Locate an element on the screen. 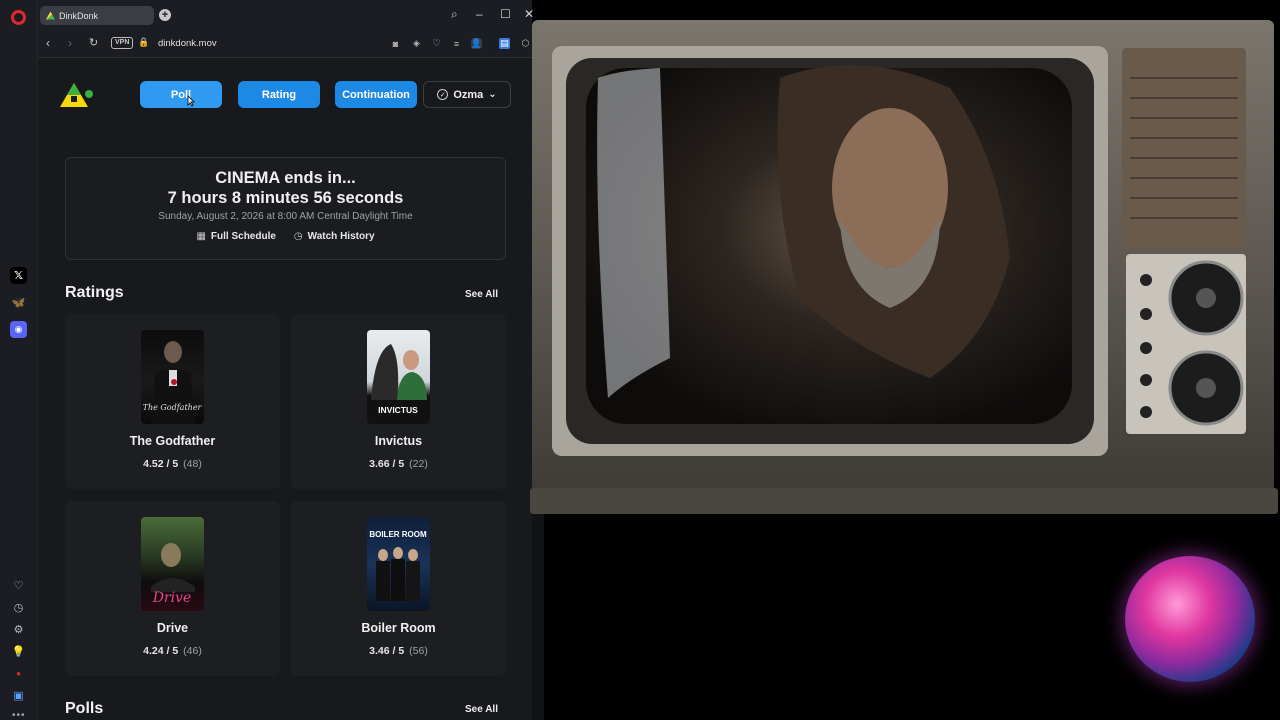  lightbulb-icon: 💡 is located at coordinates (18, 651).